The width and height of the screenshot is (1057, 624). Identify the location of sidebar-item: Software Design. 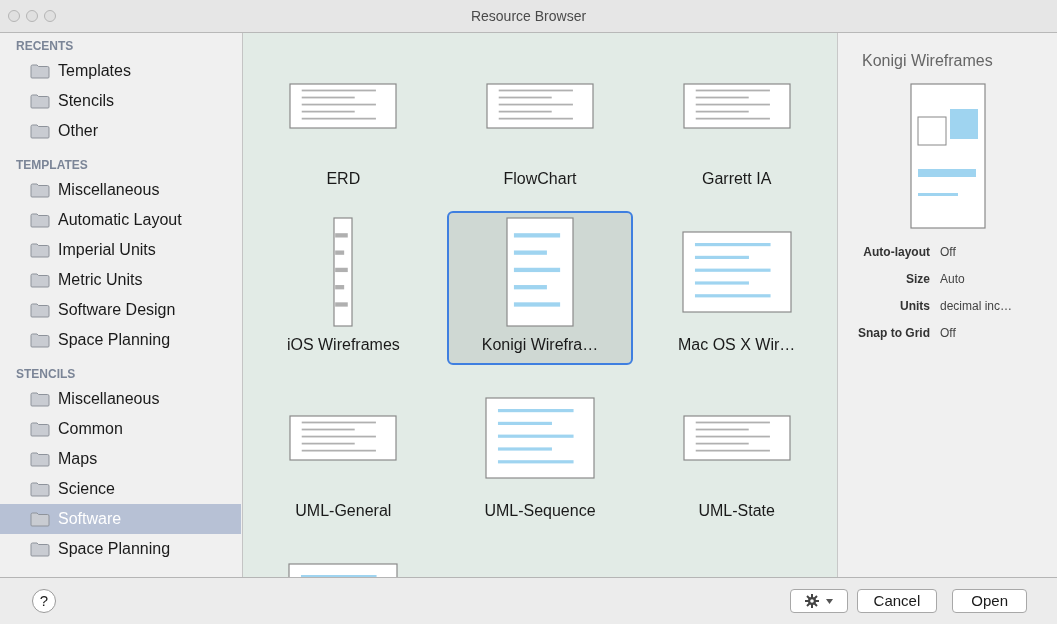
(120, 310).